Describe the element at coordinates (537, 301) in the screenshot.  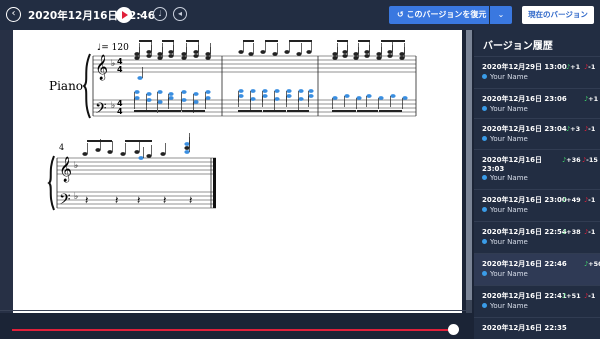
I see `version-entry: 2020年12月16日 22:41 Your Name ♪+51 ♪-1` at that location.